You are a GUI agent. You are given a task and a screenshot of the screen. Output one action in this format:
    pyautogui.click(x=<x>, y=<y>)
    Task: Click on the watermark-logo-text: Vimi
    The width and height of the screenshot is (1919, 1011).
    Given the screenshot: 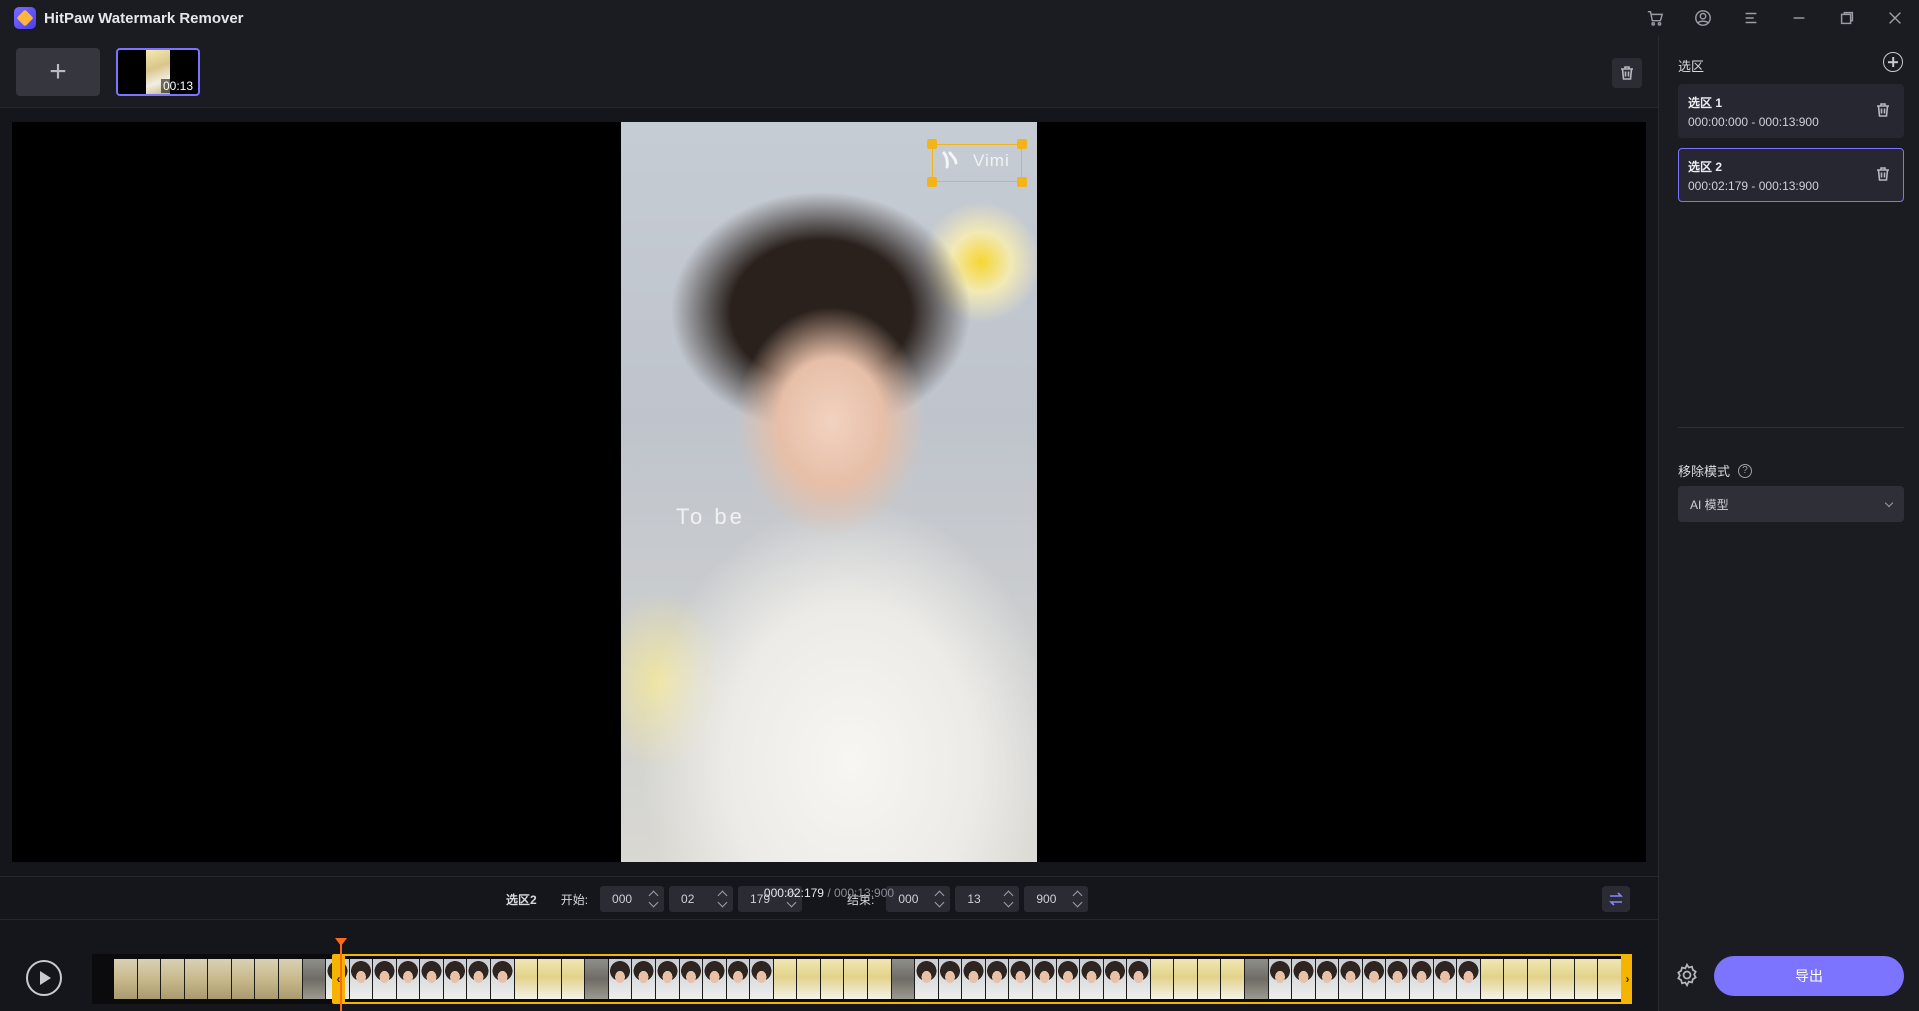 What is the action you would take?
    pyautogui.click(x=991, y=160)
    